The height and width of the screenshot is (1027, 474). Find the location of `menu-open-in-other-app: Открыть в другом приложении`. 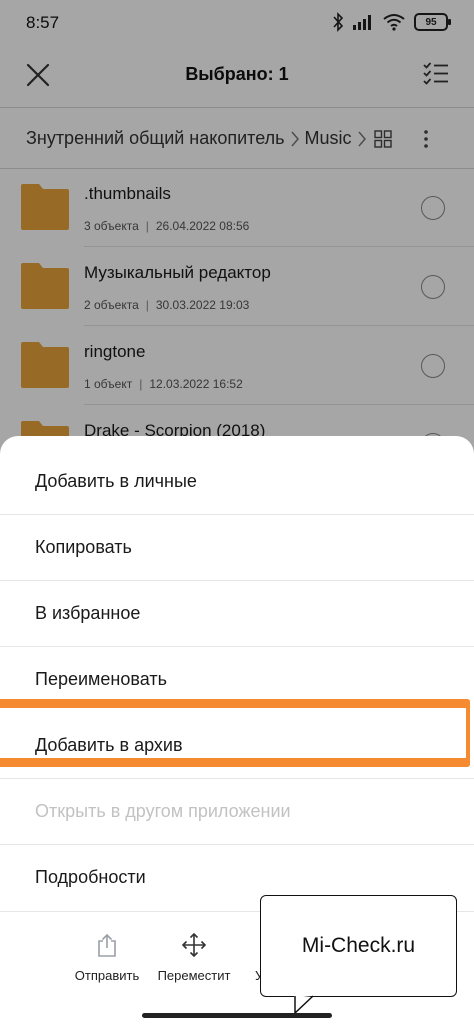

menu-open-in-other-app: Открыть в другом приложении is located at coordinates (237, 812).